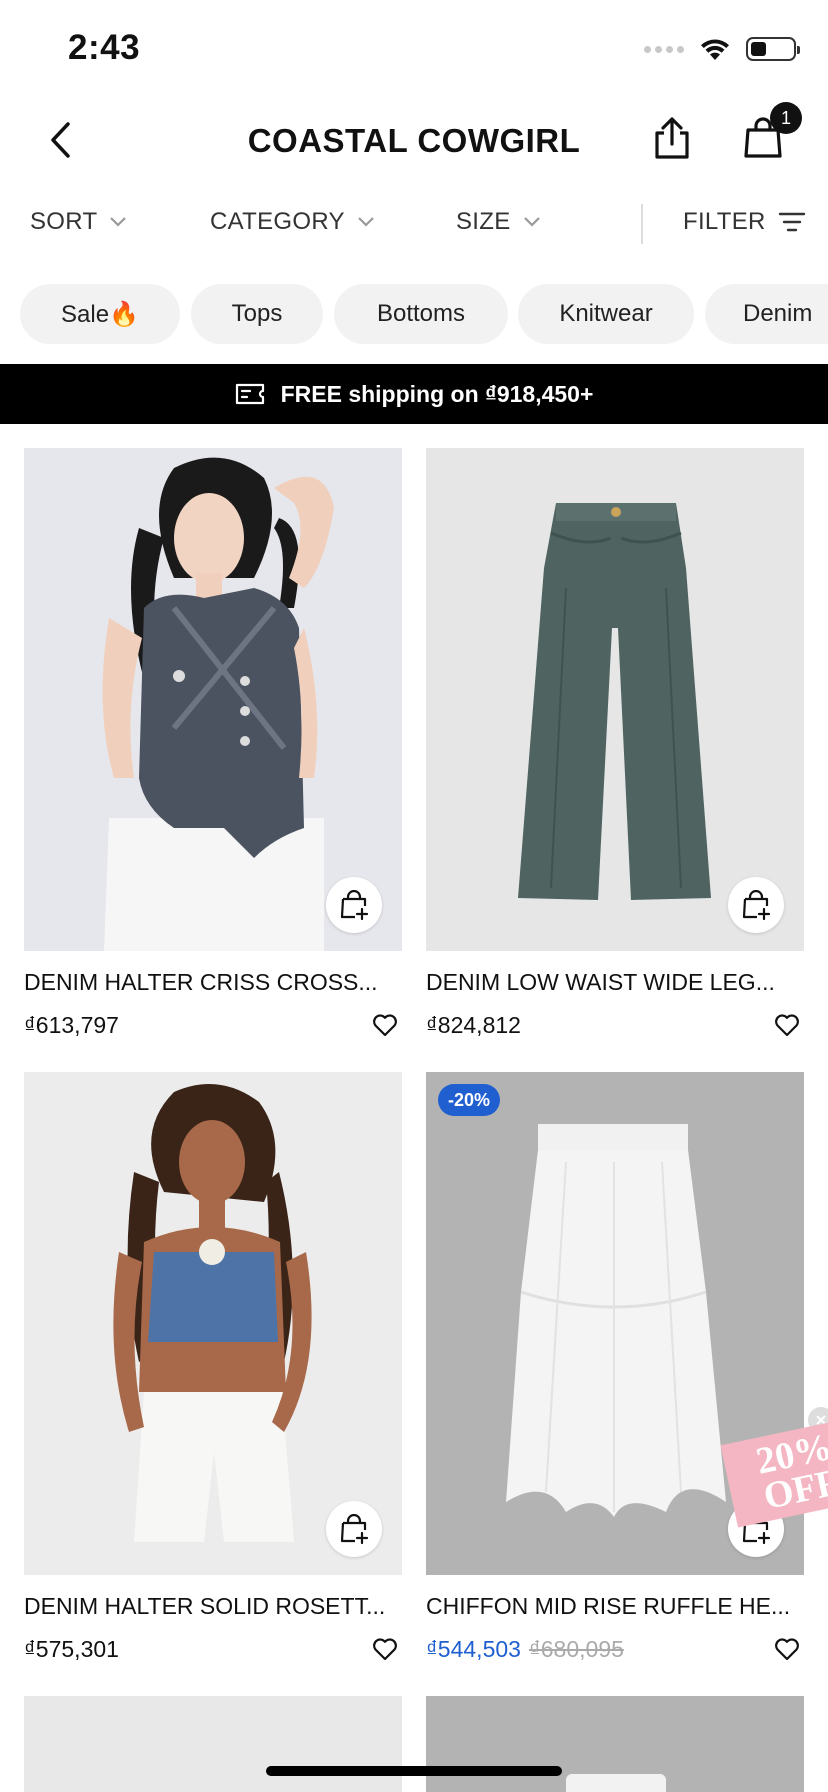  Describe the element at coordinates (576, 1648) in the screenshot. I see `original-price: ₫680,095` at that location.